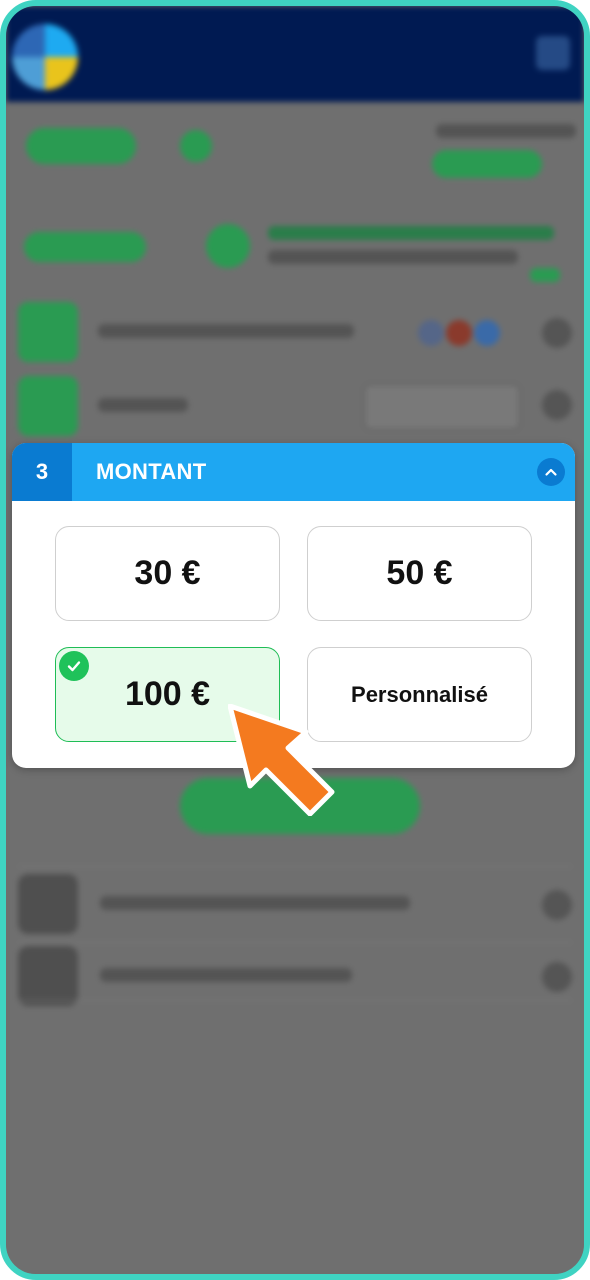 The image size is (590, 1280). What do you see at coordinates (226, 331) in the screenshot?
I see `bg-step-1-text` at bounding box center [226, 331].